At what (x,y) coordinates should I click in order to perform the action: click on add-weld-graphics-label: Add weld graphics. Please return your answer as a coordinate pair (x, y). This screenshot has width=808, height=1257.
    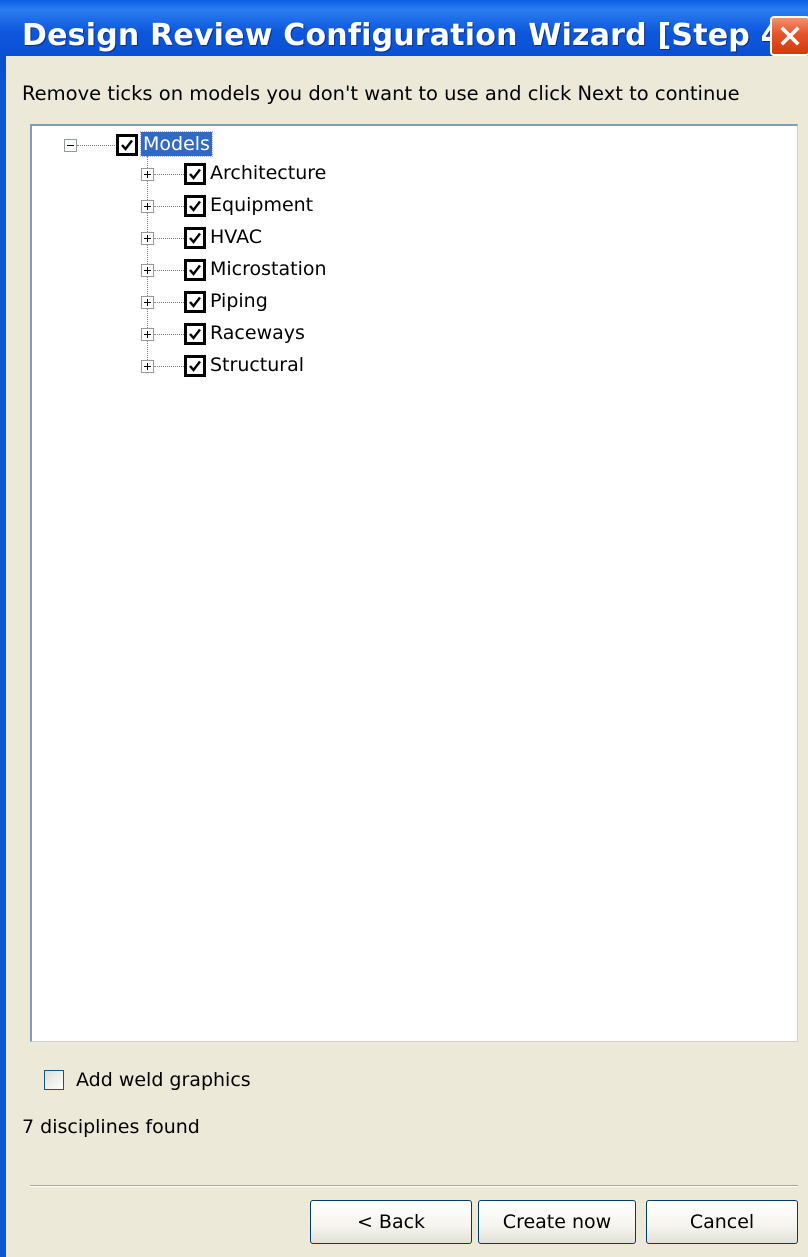
    Looking at the image, I should click on (163, 1080).